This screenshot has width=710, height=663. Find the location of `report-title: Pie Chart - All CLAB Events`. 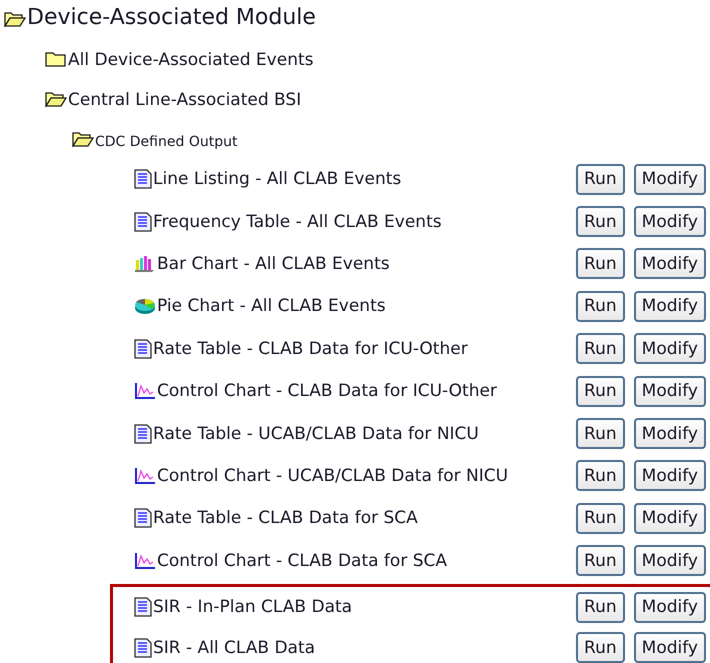

report-title: Pie Chart - All CLAB Events is located at coordinates (271, 306).